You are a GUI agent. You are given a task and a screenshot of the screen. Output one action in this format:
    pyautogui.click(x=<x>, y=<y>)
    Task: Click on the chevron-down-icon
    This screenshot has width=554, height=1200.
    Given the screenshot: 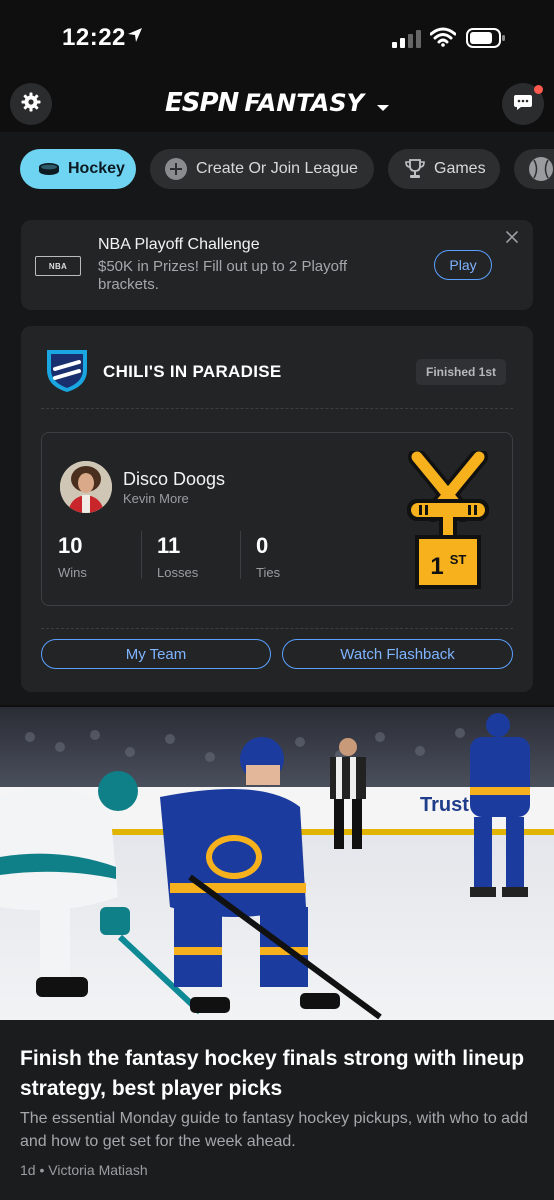 What is the action you would take?
    pyautogui.click(x=383, y=109)
    